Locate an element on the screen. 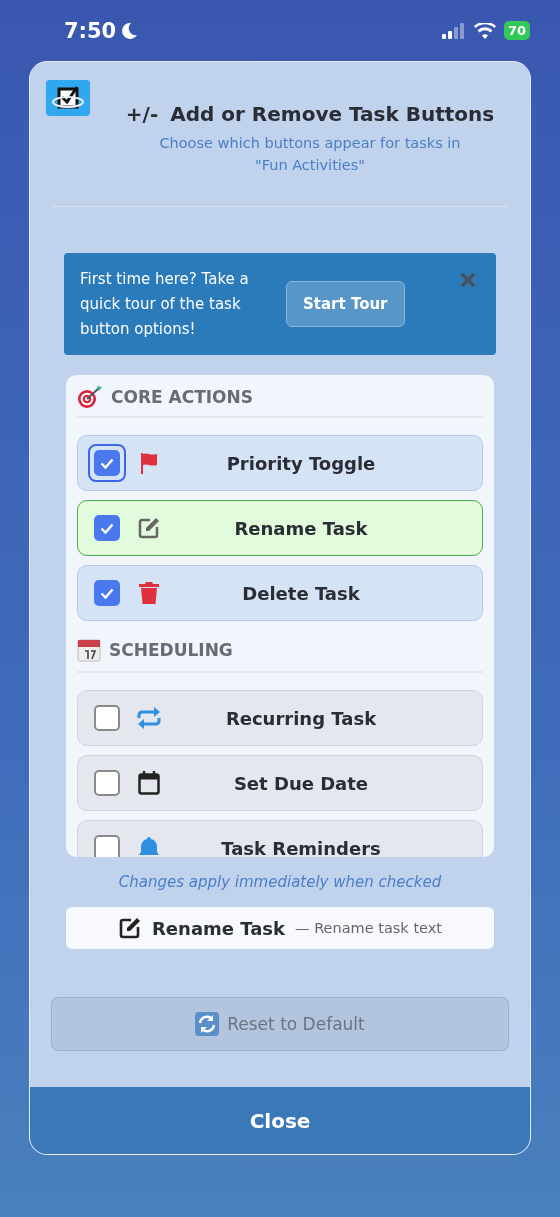 The height and width of the screenshot is (1217, 560). preview-title: Rename Task is located at coordinates (219, 928).